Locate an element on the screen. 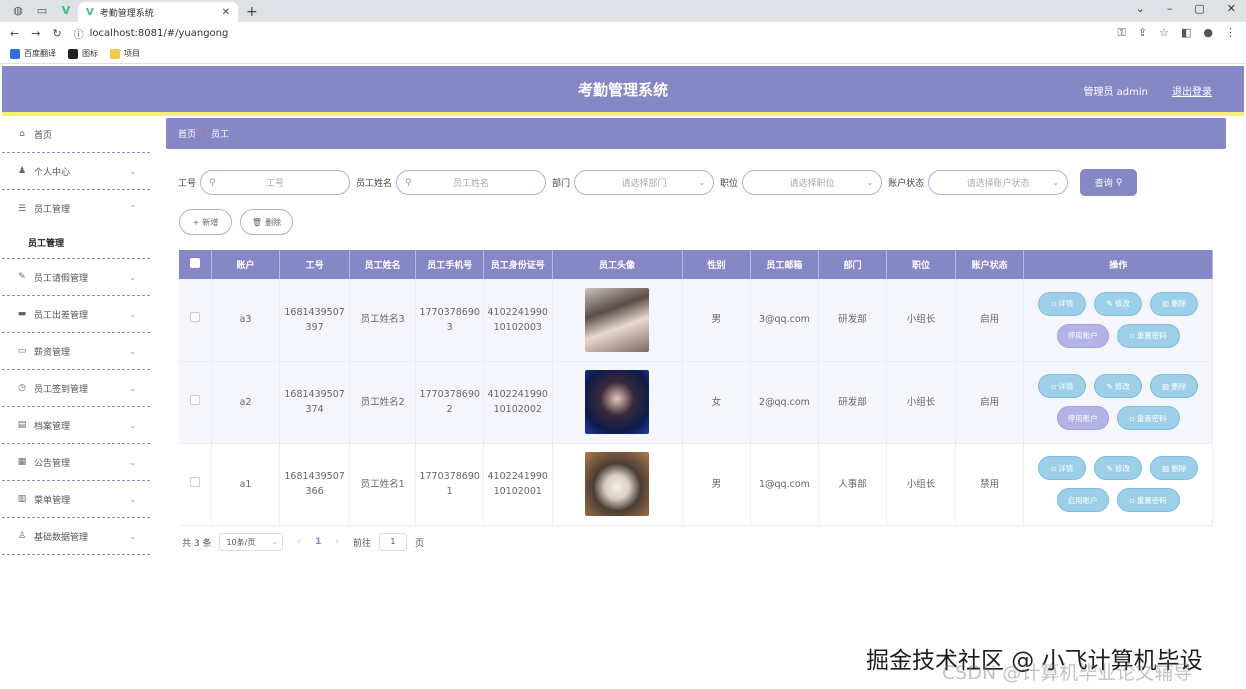  sidebar-item-employees: ☰ 员工管理 ⌃ is located at coordinates (76, 208).